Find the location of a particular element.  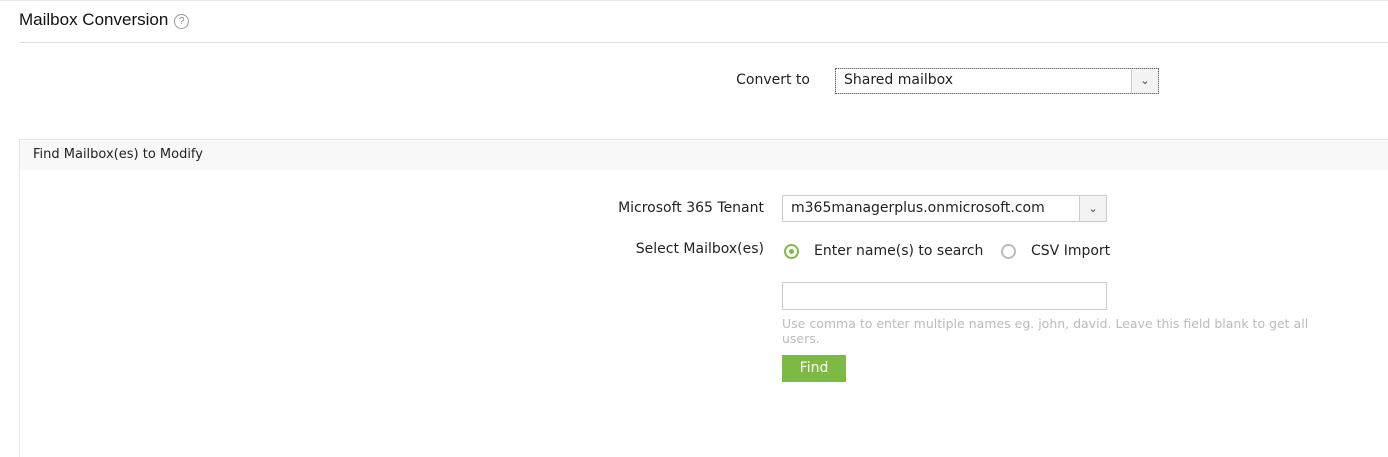

tenant-label: Microsoft 365 Tenant is located at coordinates (691, 208).